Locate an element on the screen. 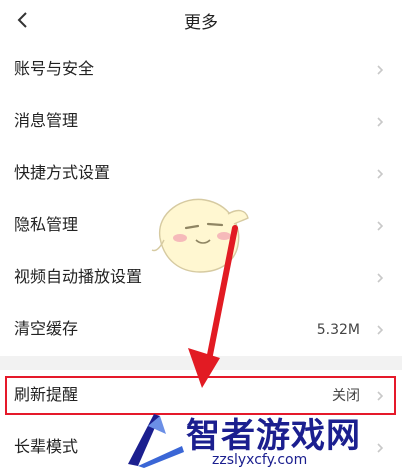  watermark-brand: 智者游戏网 is located at coordinates (273, 436).